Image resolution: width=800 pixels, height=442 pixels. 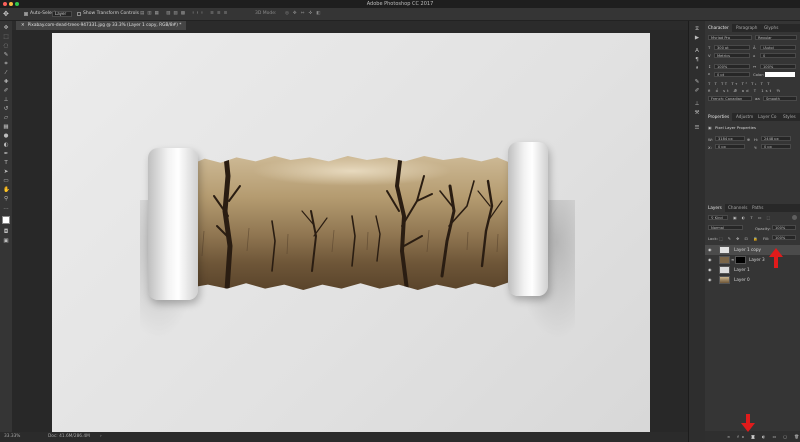 What do you see at coordinates (697, 51) in the screenshot?
I see `character-icon: A` at bounding box center [697, 51].